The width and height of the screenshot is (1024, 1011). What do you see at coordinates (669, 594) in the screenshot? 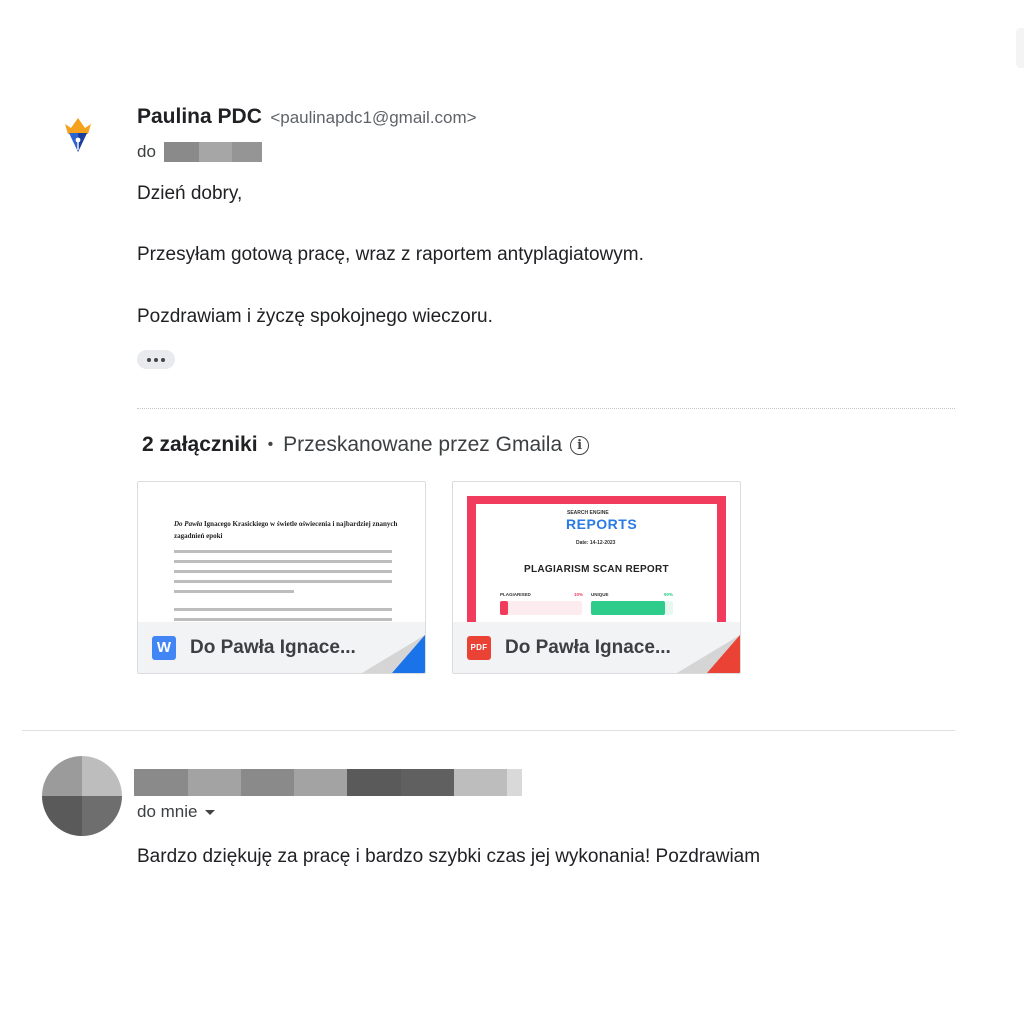
I see `unique-pct: 90%` at bounding box center [669, 594].